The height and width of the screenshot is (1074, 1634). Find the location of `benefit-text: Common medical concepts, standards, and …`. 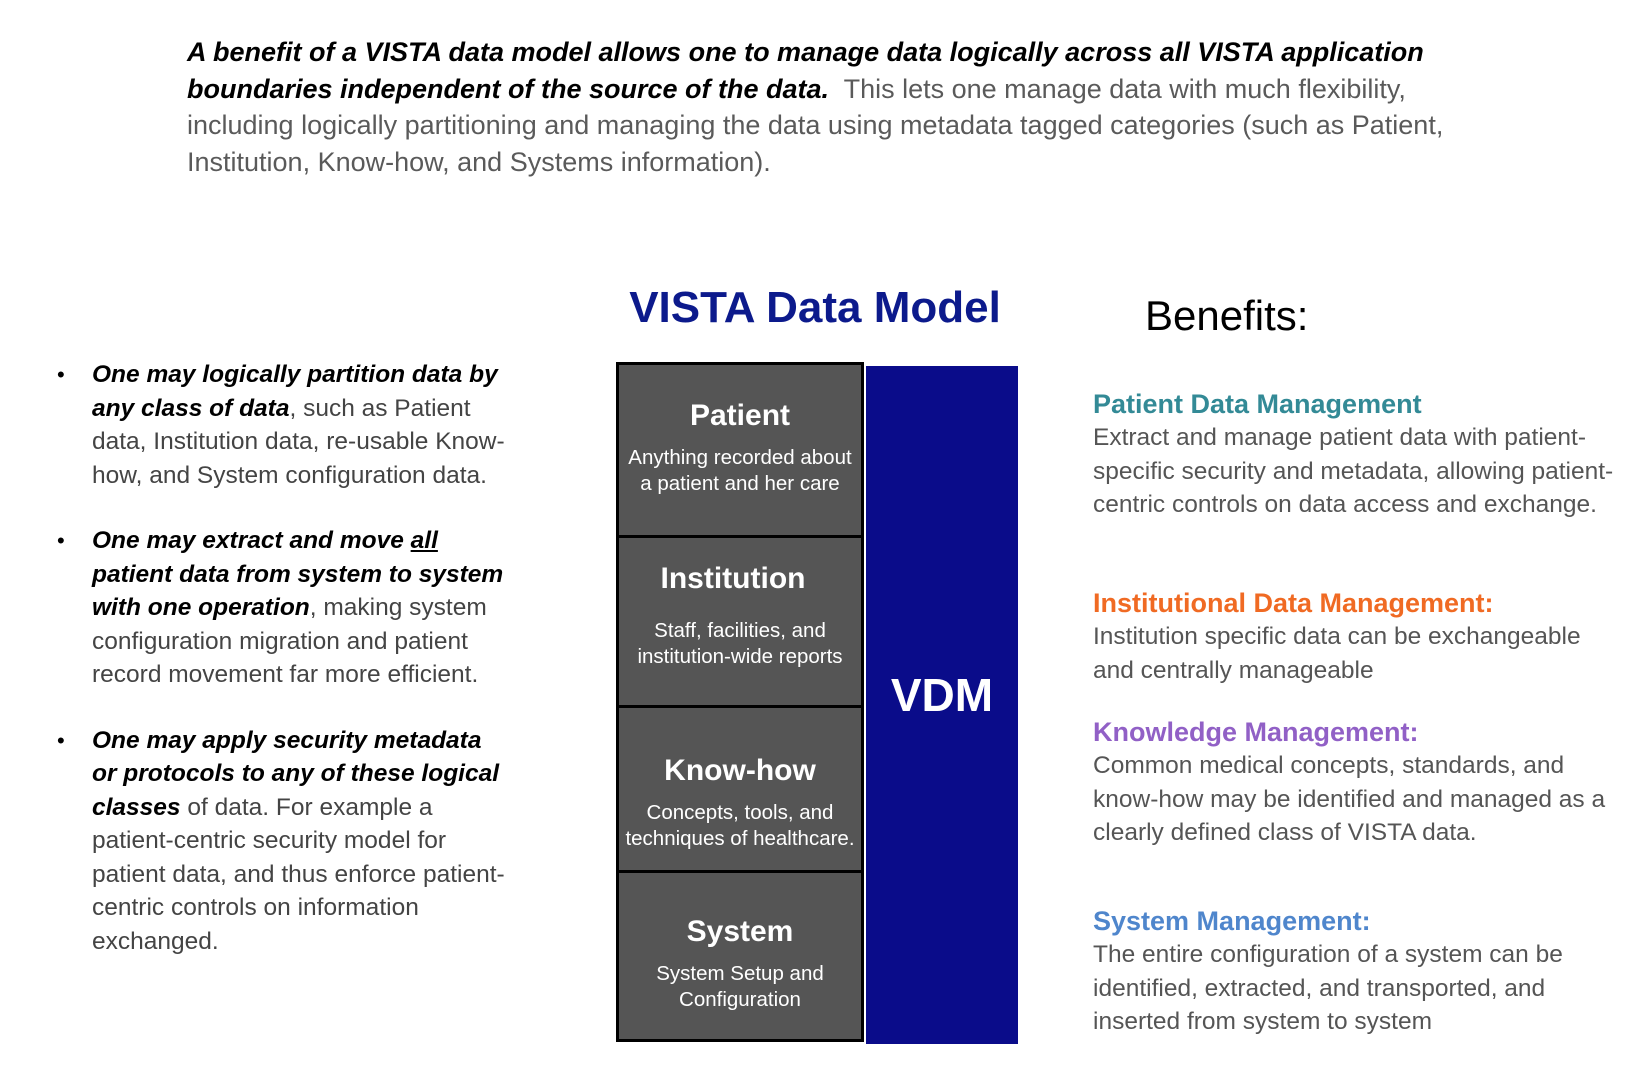

benefit-text: Common medical concepts, standards, and … is located at coordinates (1349, 799).